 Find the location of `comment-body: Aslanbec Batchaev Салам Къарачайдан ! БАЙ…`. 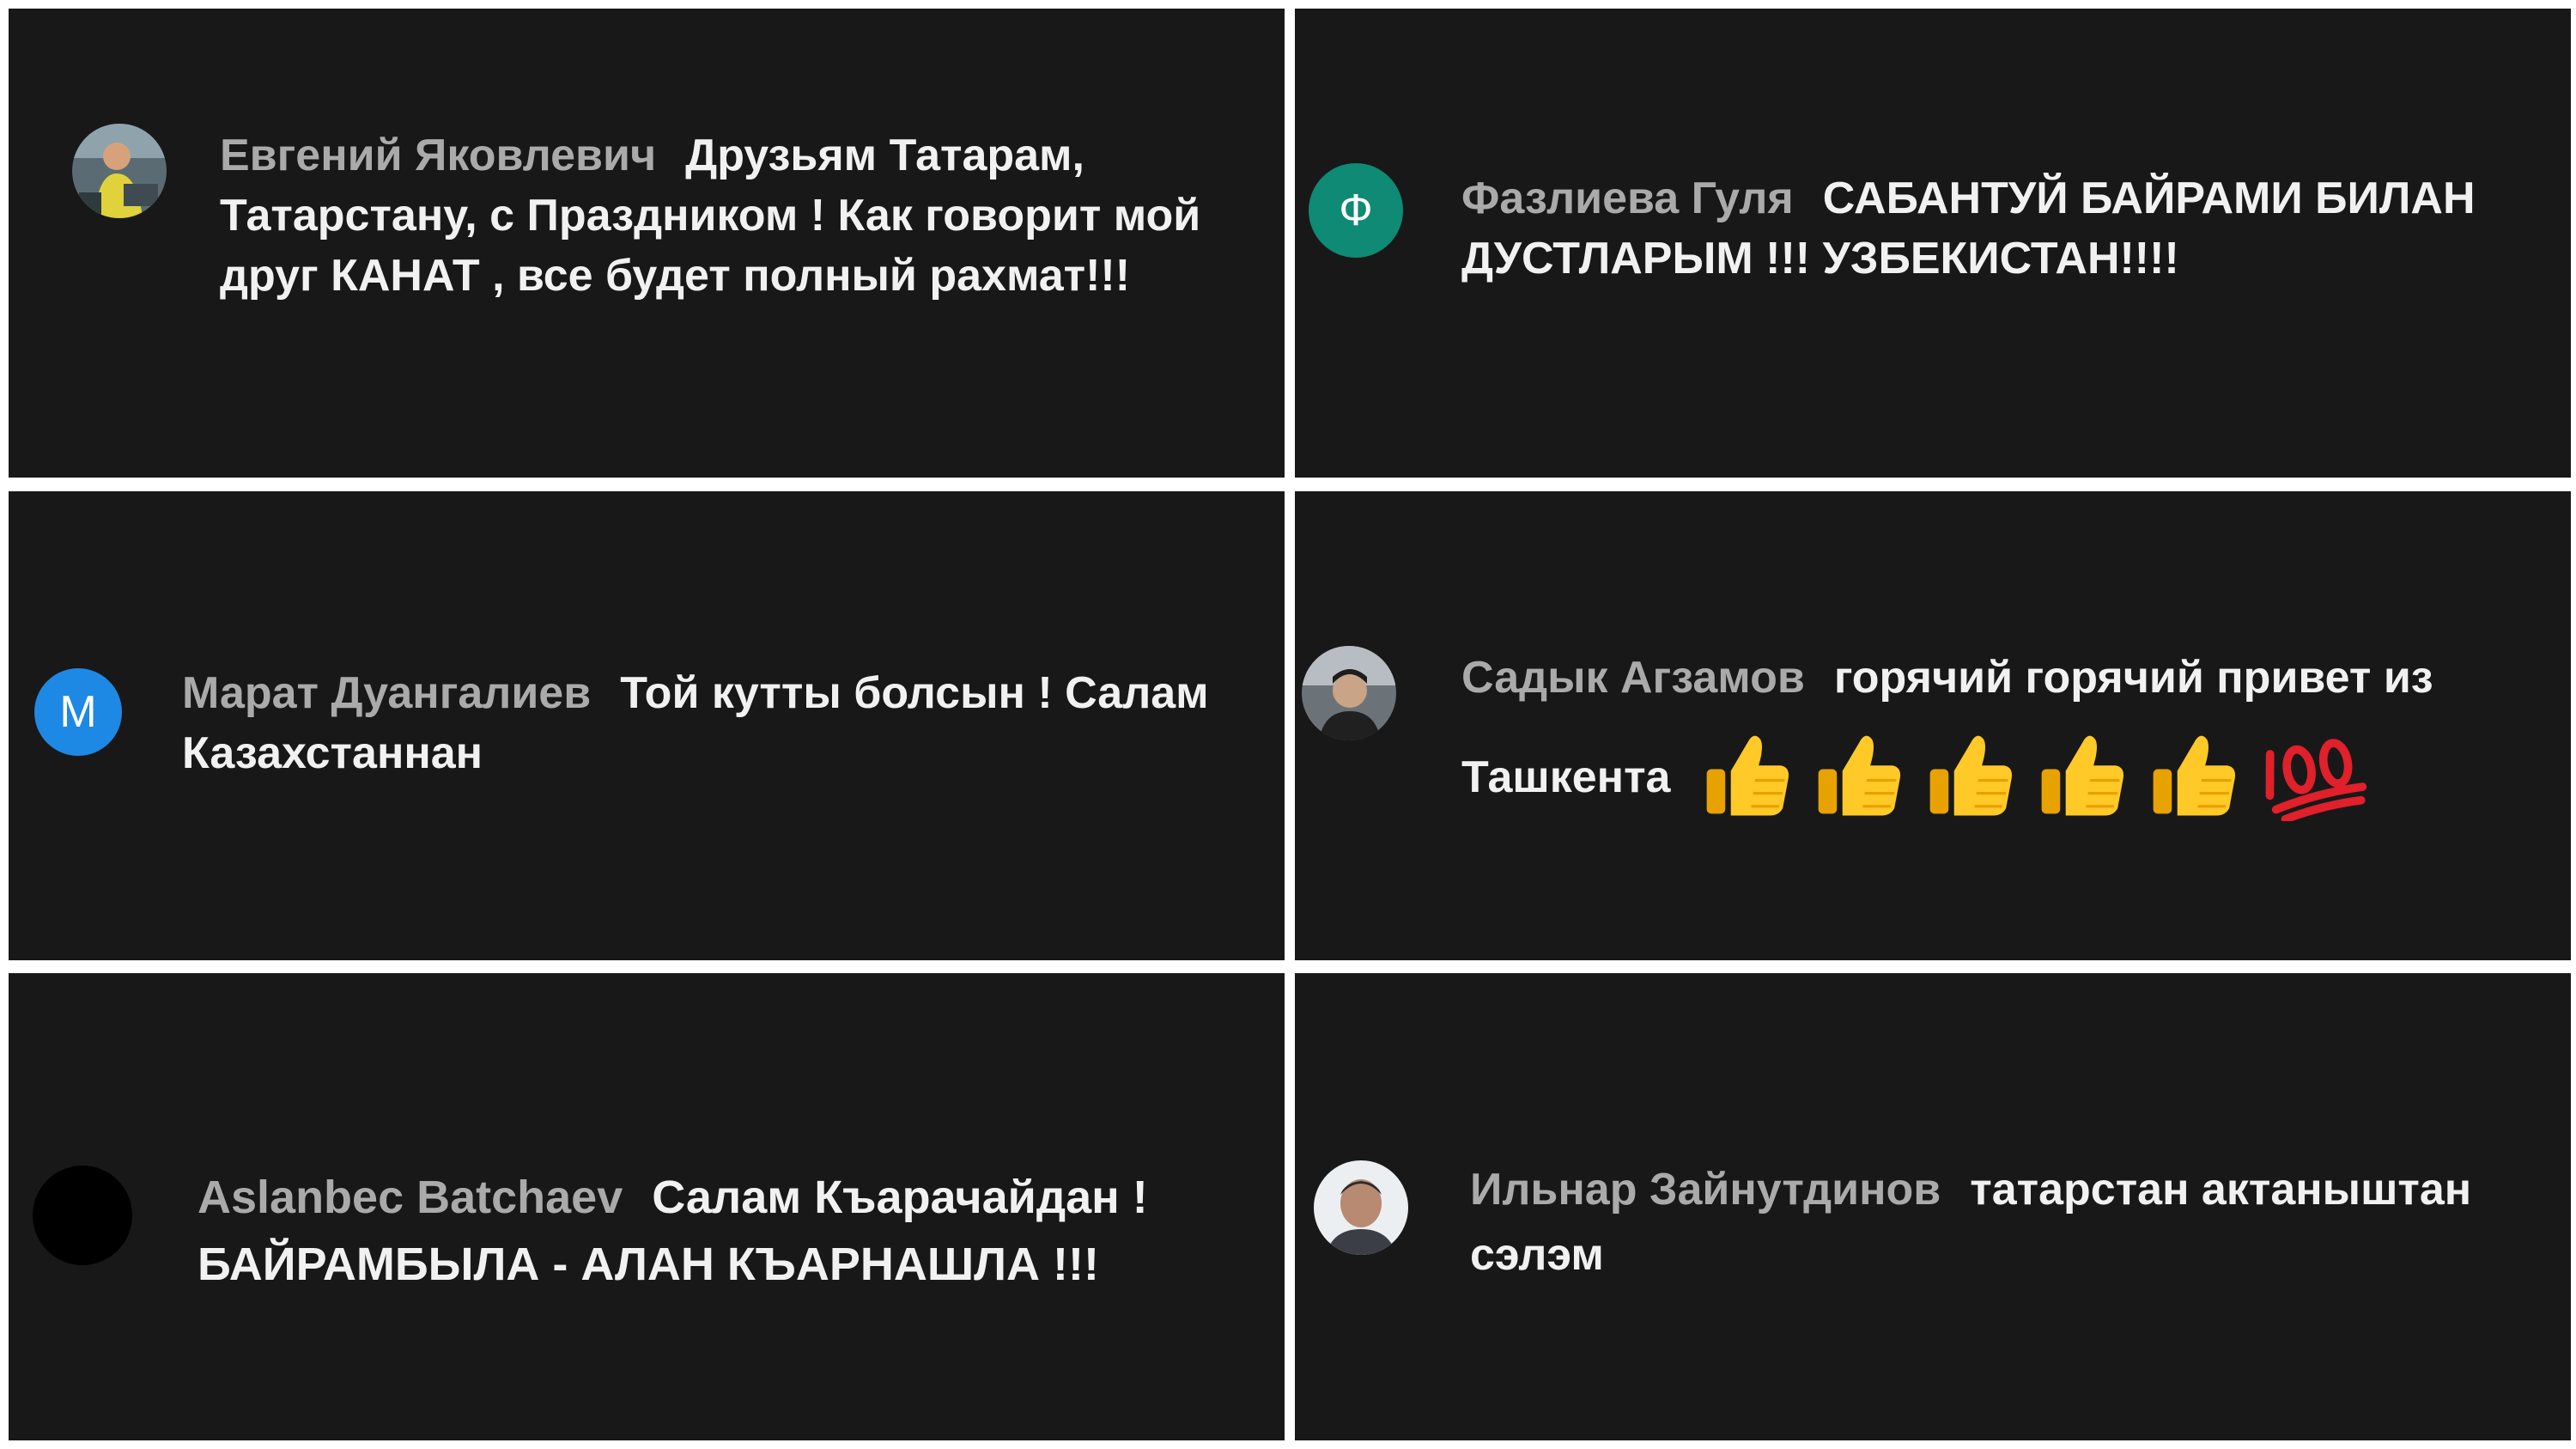

comment-body: Aslanbec Batchaev Салам Къарачайдан ! БАЙ… is located at coordinates (729, 1231).